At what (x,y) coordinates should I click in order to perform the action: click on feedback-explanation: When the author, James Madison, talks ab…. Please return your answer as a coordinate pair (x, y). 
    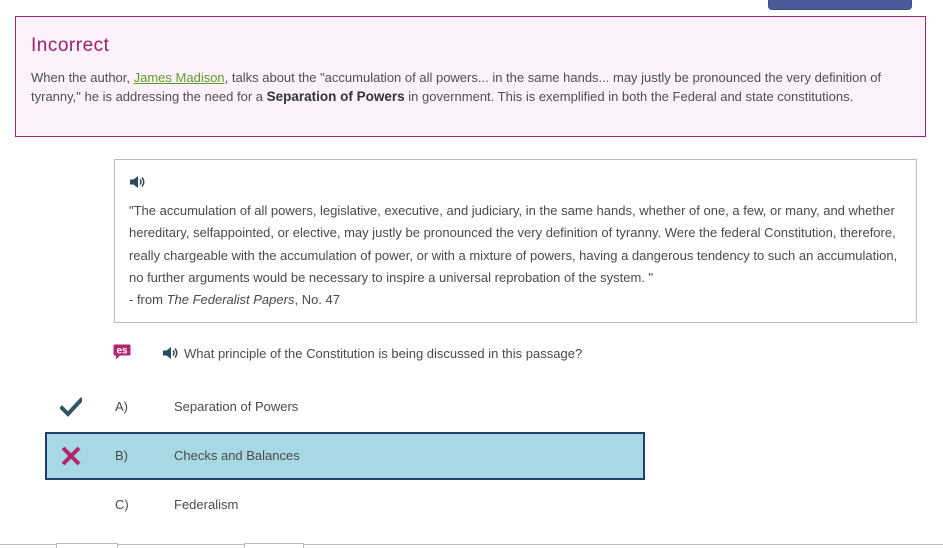
    Looking at the image, I should click on (471, 87).